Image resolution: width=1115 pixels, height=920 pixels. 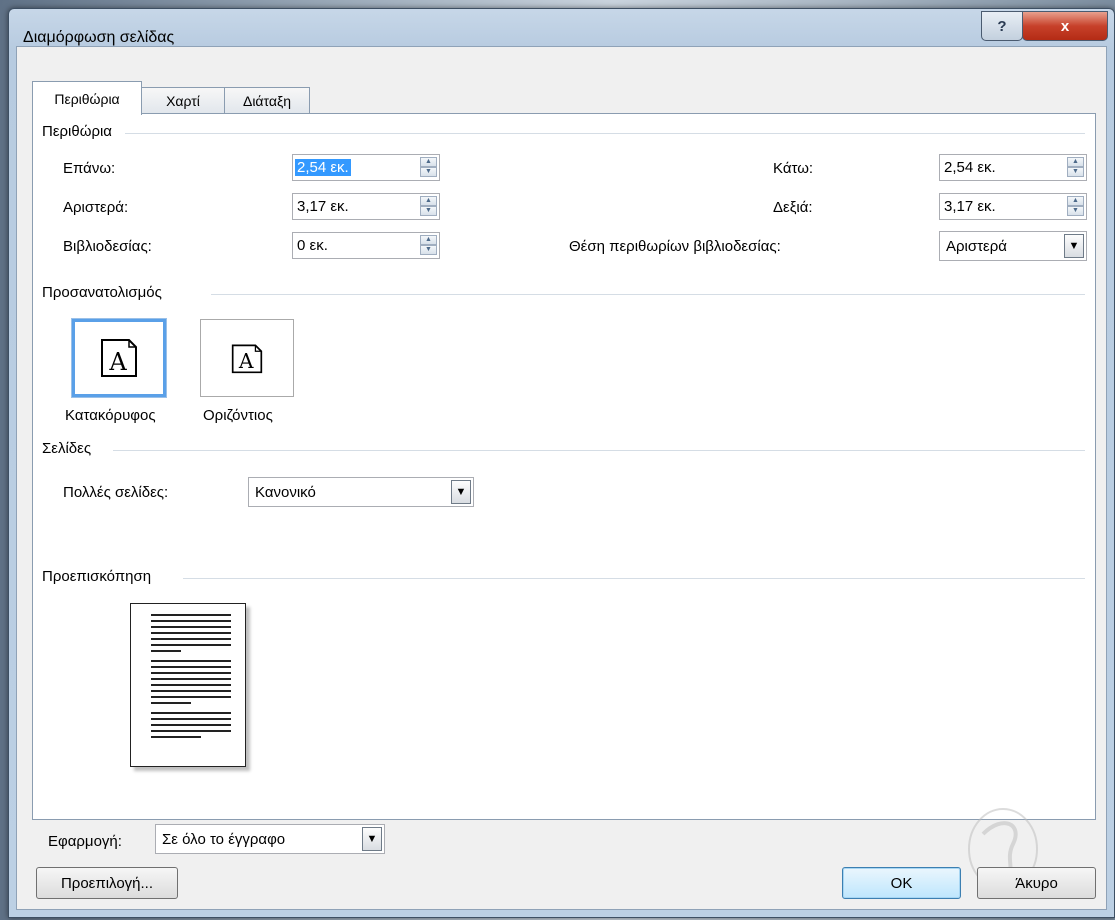 I want to click on gutter-position-value: Αριστερά, so click(x=976, y=246).